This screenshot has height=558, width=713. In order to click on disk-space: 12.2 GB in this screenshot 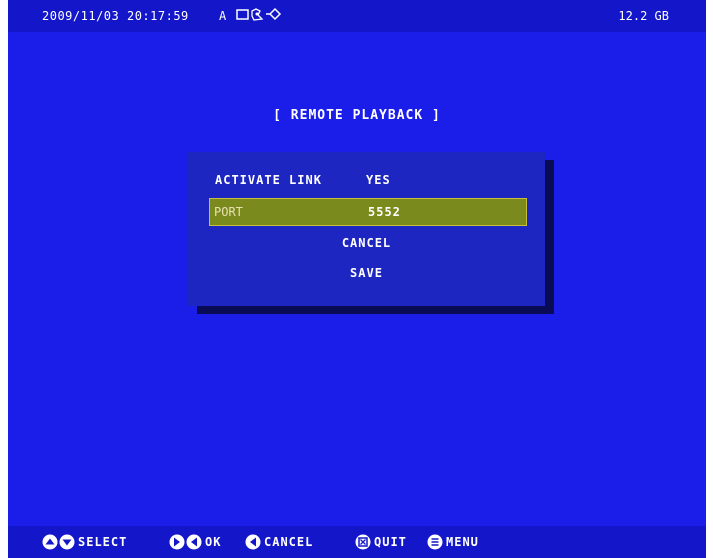, I will do `click(643, 16)`.